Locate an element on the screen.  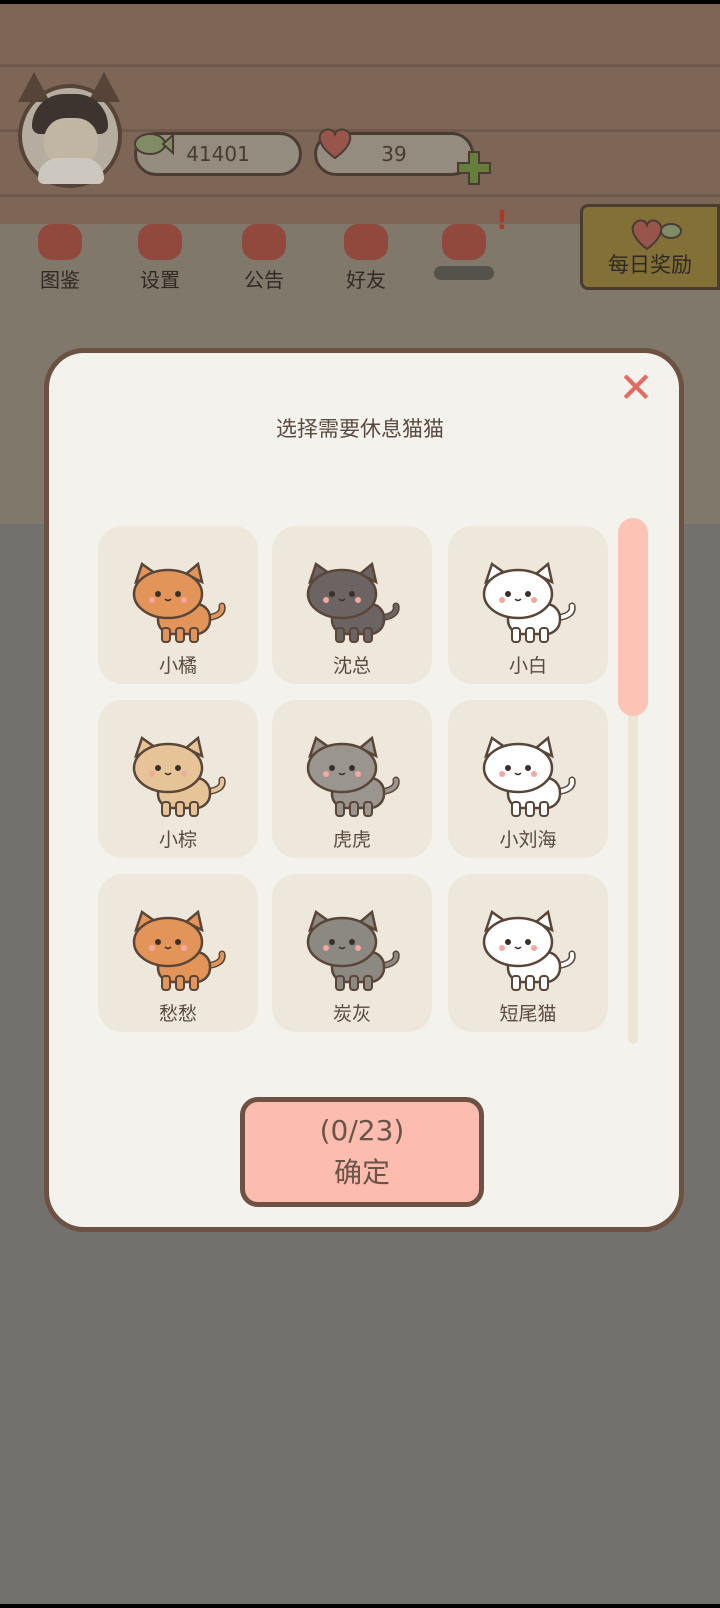
cat-card: 短尾猫 is located at coordinates (528, 953).